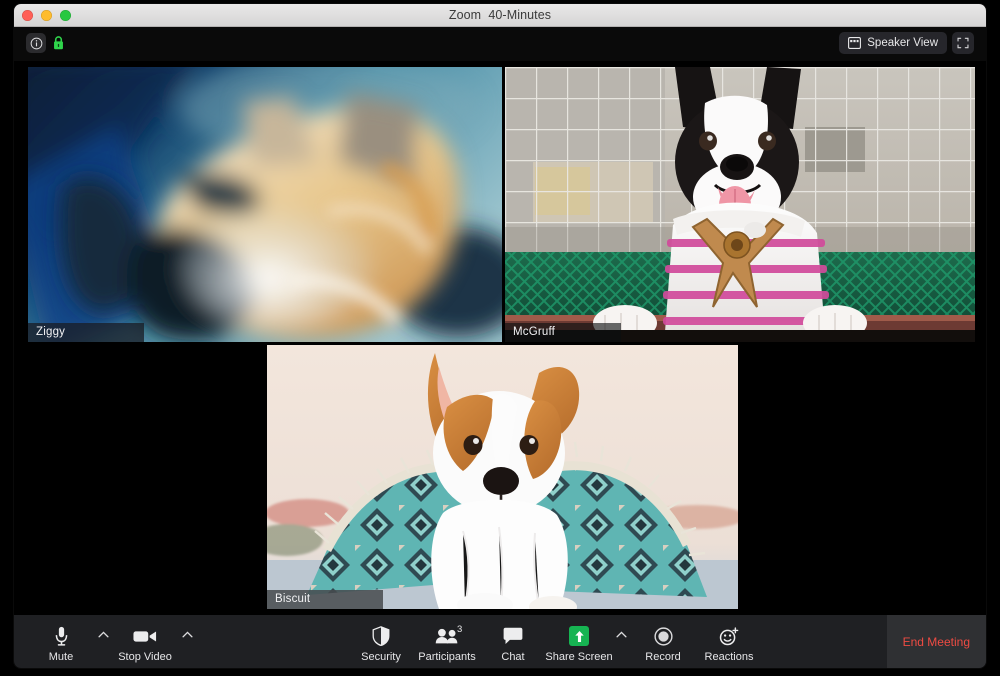 This screenshot has height=676, width=1000. What do you see at coordinates (579, 657) in the screenshot?
I see `share-screen-label: Share Screen` at bounding box center [579, 657].